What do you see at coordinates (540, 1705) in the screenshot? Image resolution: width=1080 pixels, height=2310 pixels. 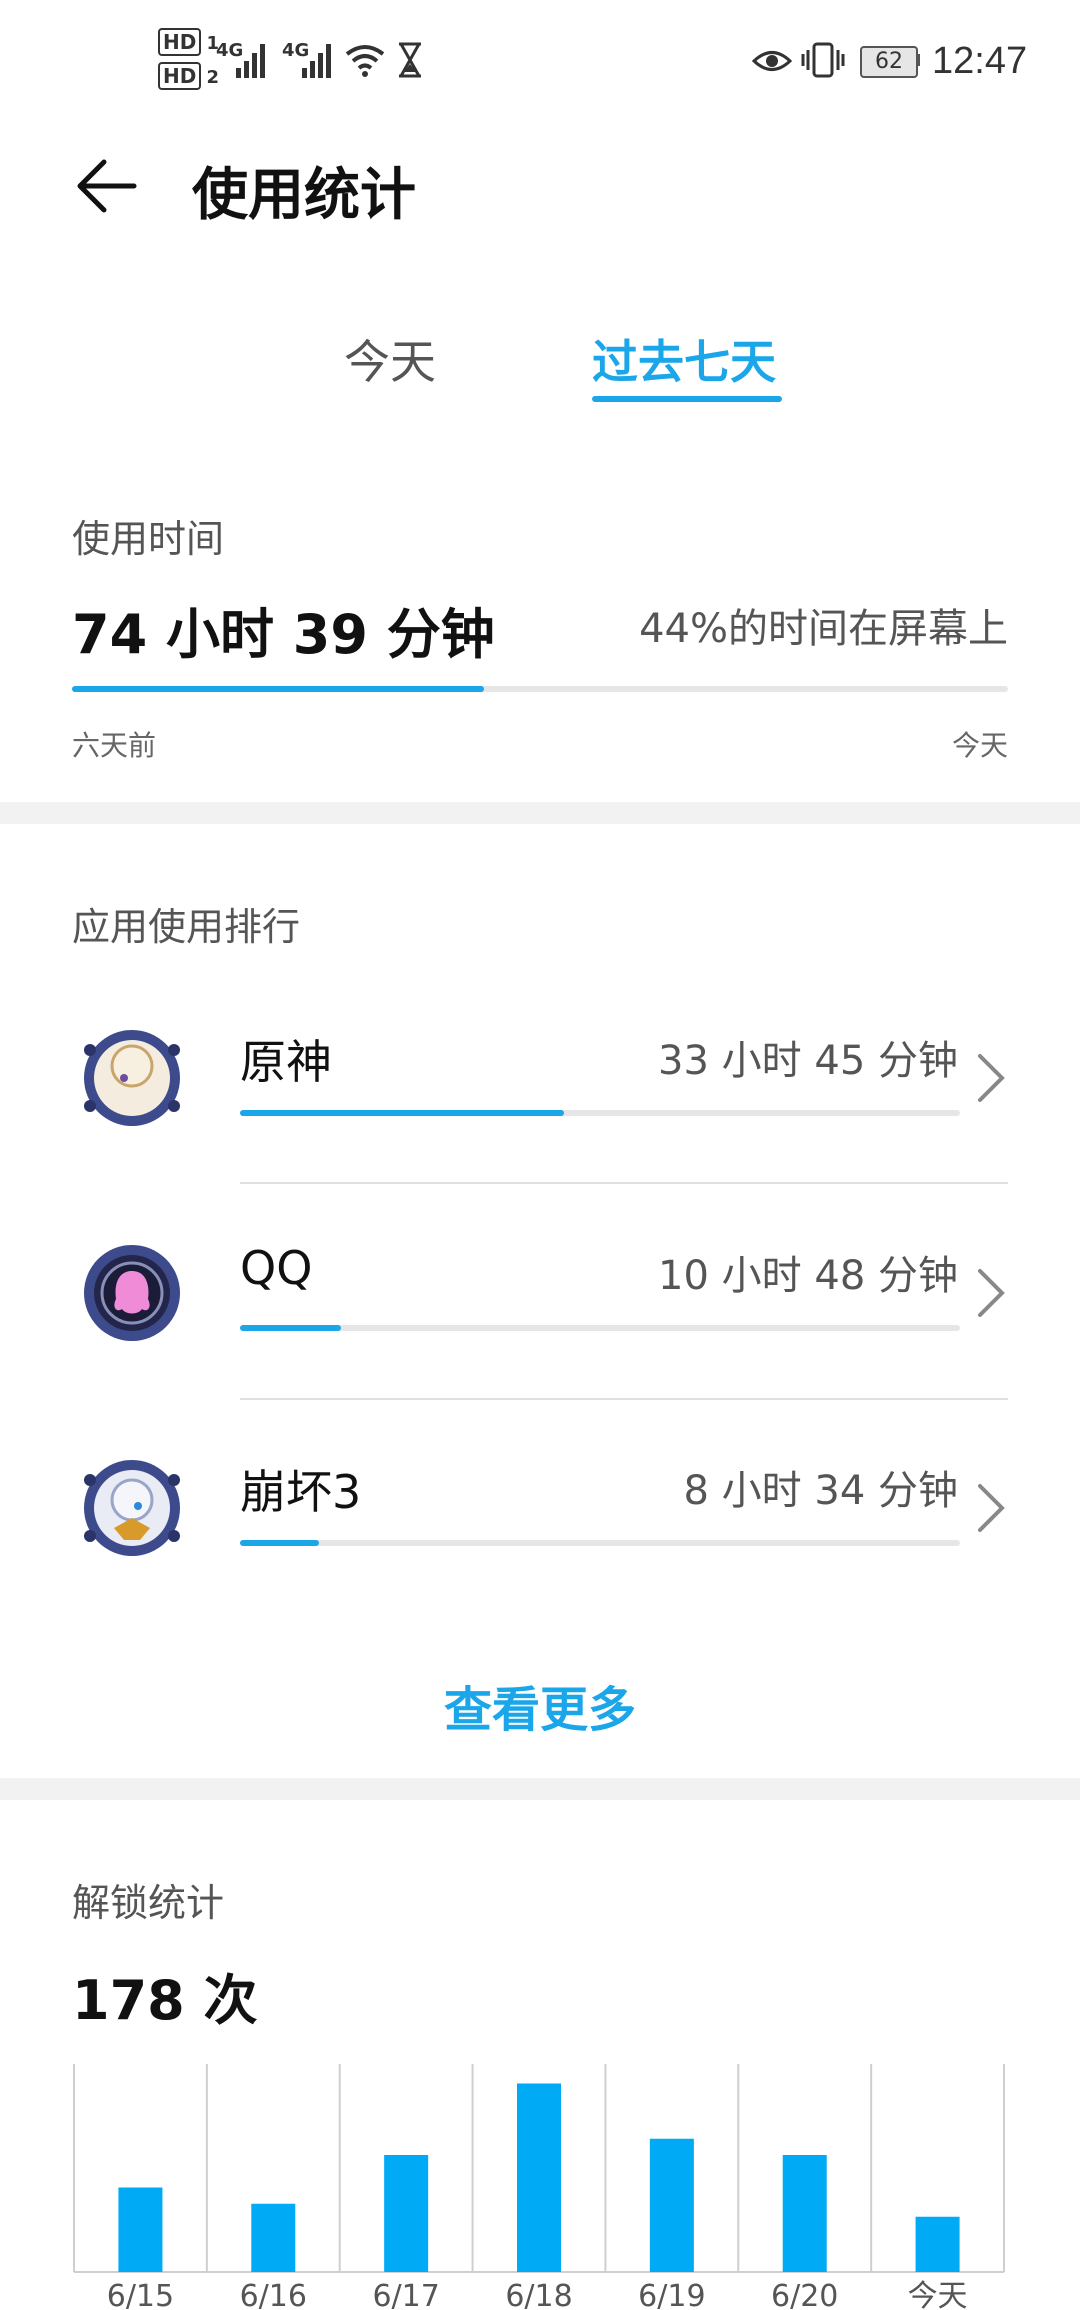 I see `view-more-link: 查看更多` at bounding box center [540, 1705].